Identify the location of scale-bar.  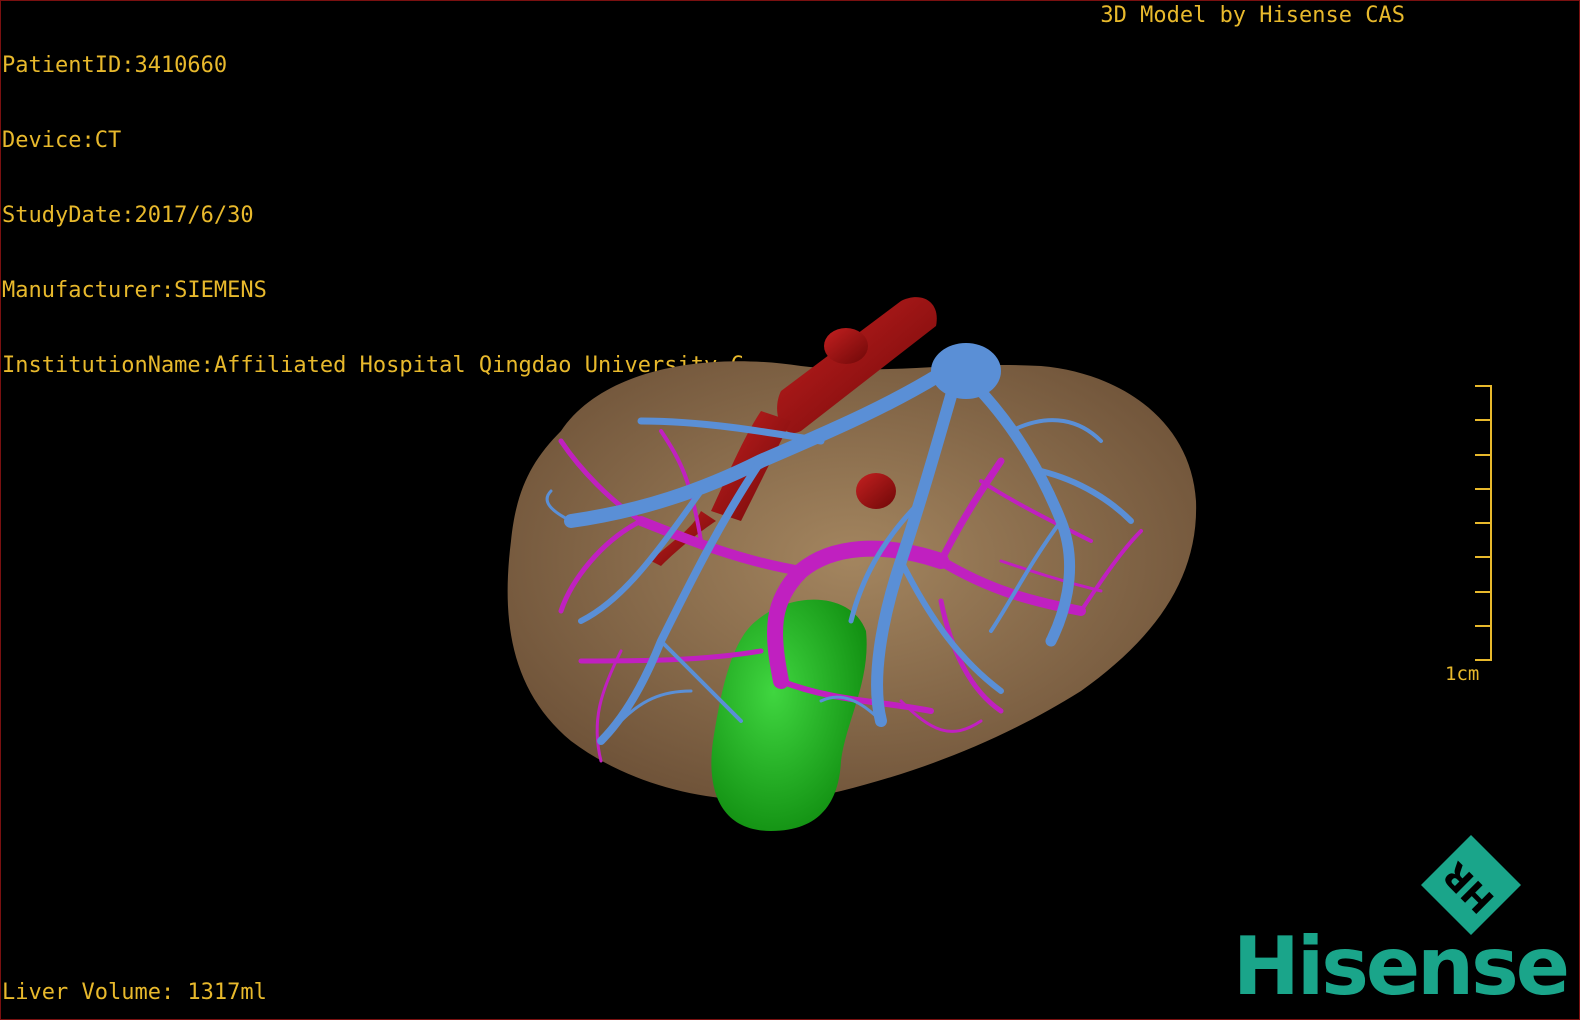
(1483, 523).